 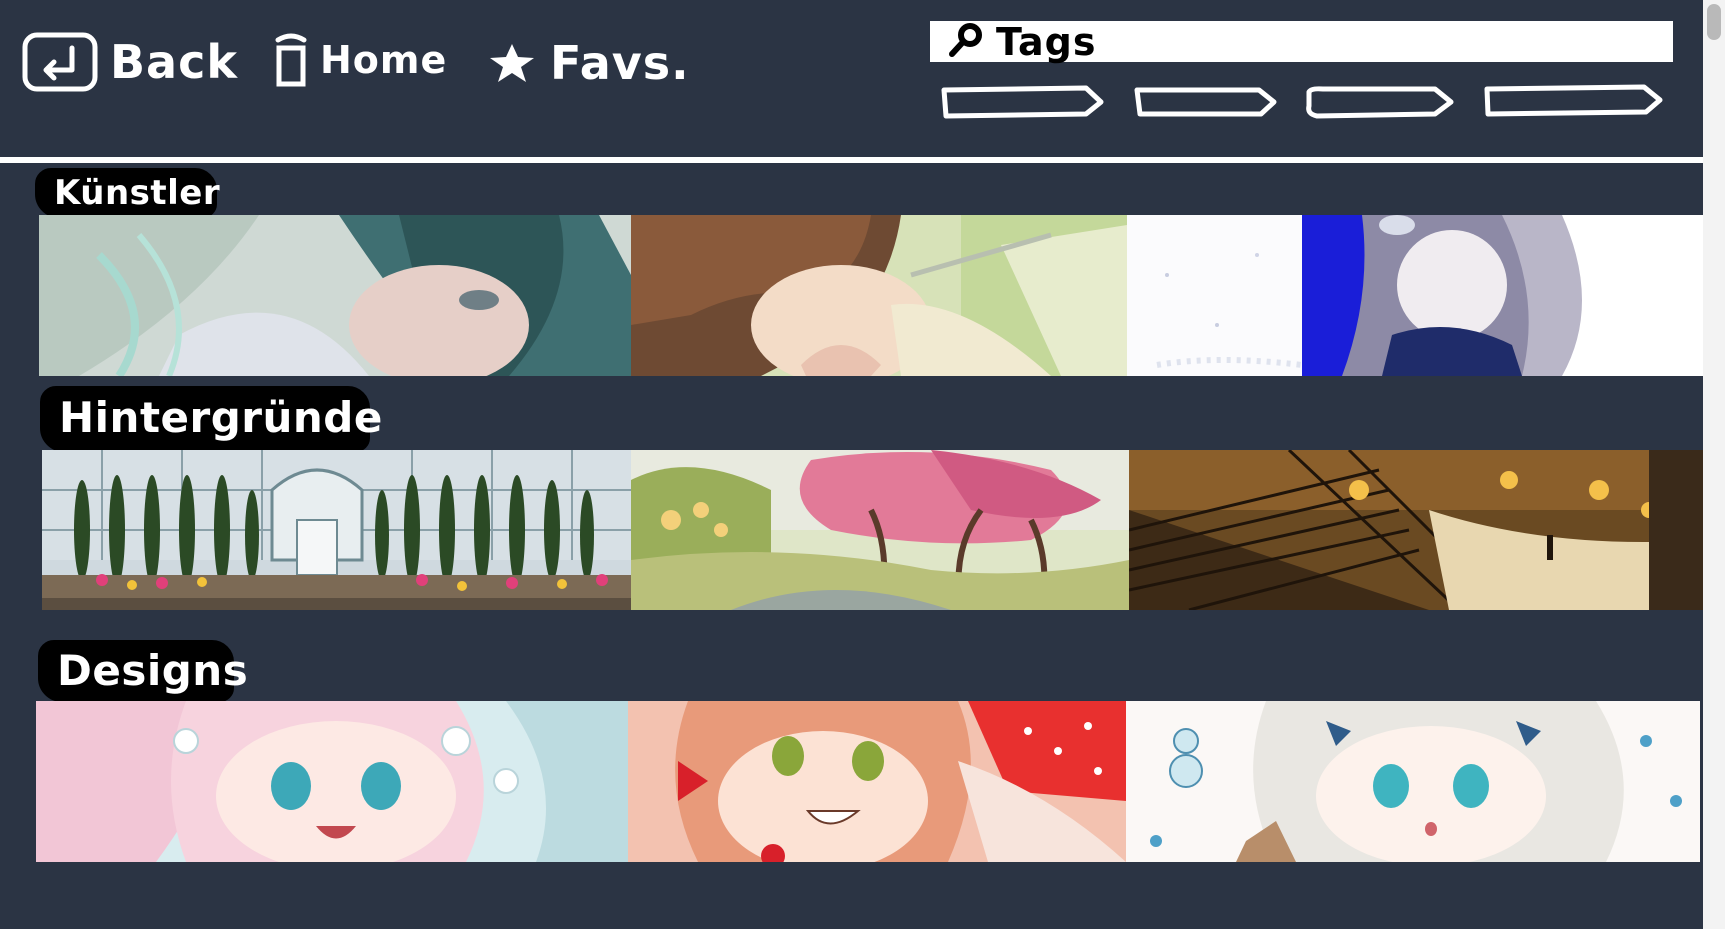 I want to click on home-button: Home, so click(x=360, y=60).